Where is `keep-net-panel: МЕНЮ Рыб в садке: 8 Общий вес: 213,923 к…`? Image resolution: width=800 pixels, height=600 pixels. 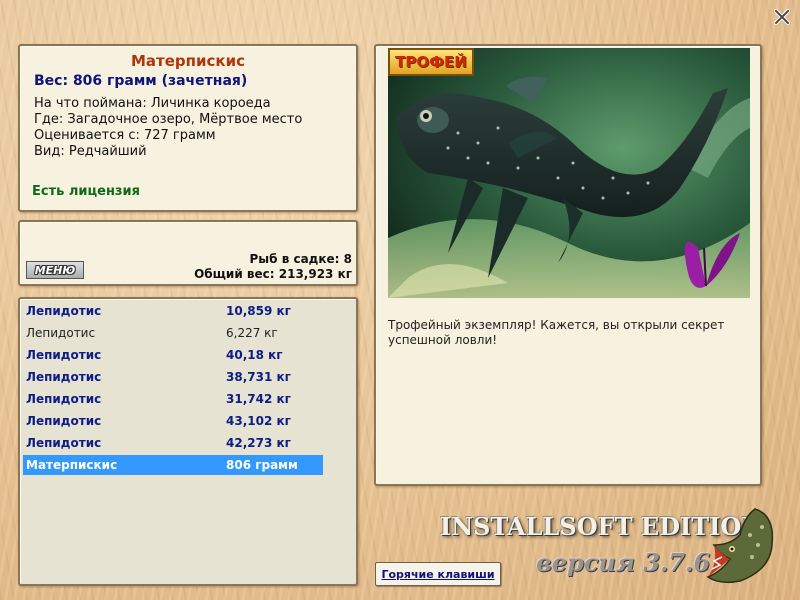 keep-net-panel: МЕНЮ Рыб в садке: 8 Общий вес: 213,923 к… is located at coordinates (188, 253).